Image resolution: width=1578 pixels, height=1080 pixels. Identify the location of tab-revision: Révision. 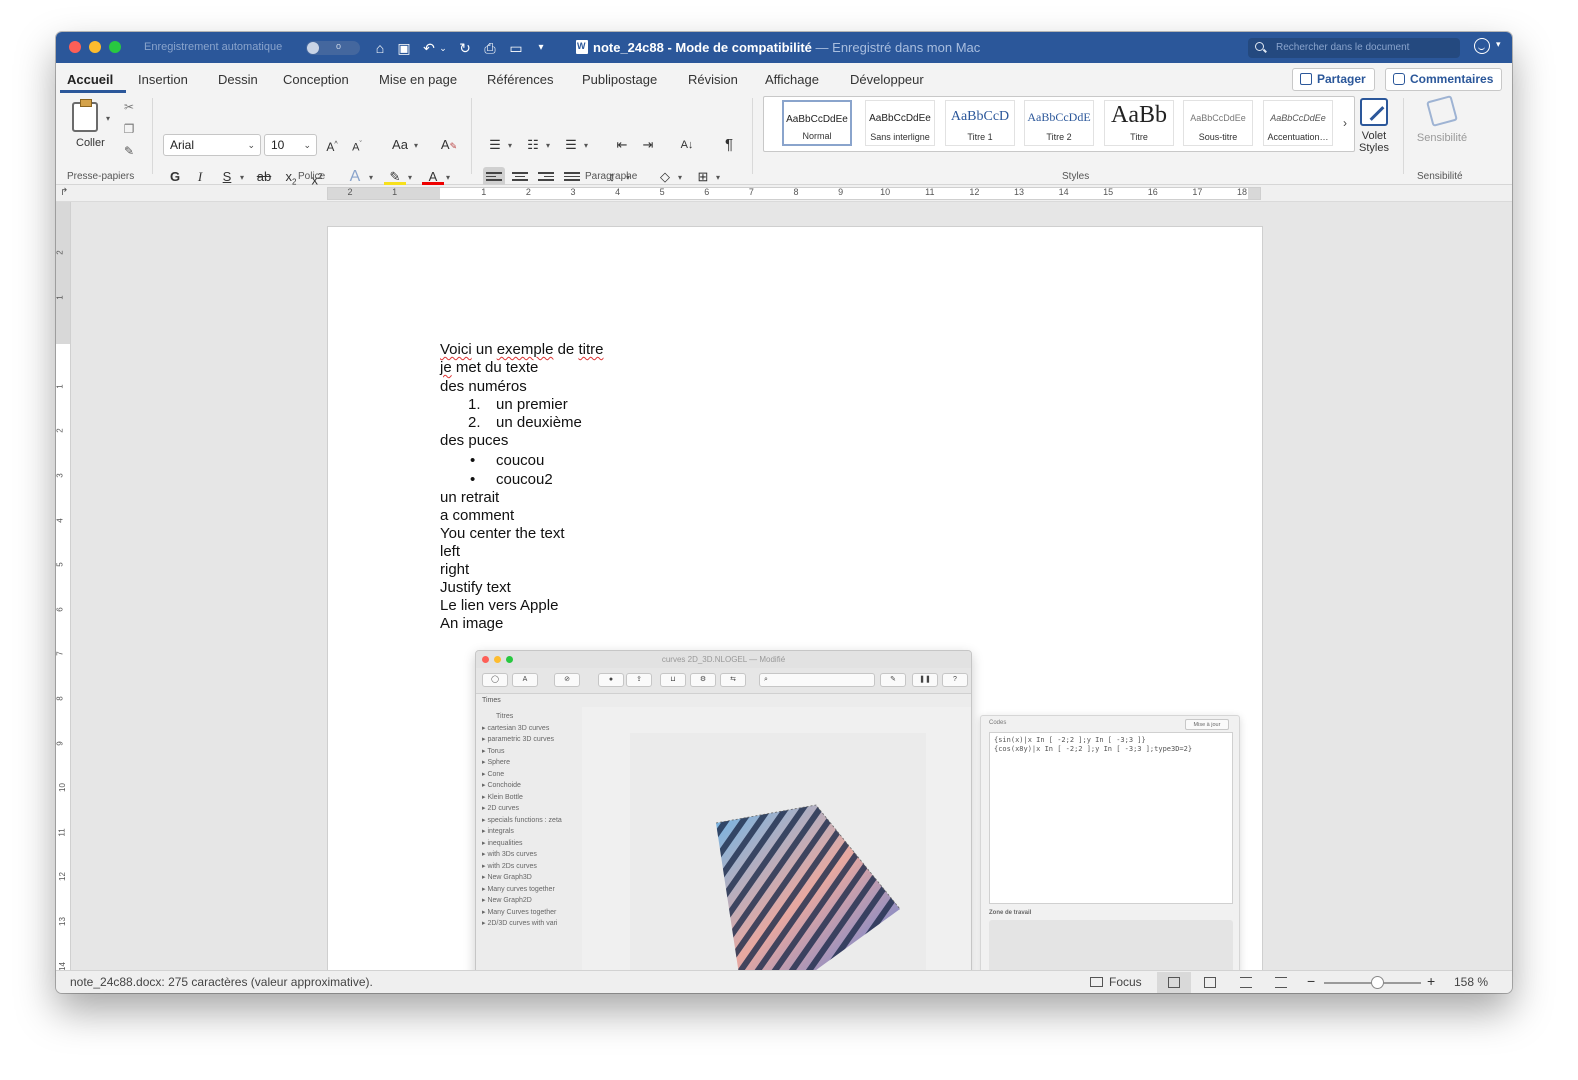
(713, 79).